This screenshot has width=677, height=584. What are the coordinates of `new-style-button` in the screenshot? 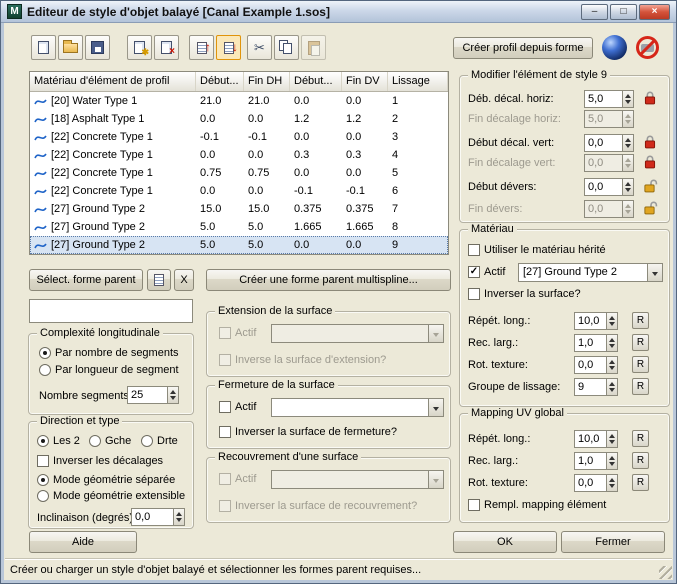 It's located at (43, 47).